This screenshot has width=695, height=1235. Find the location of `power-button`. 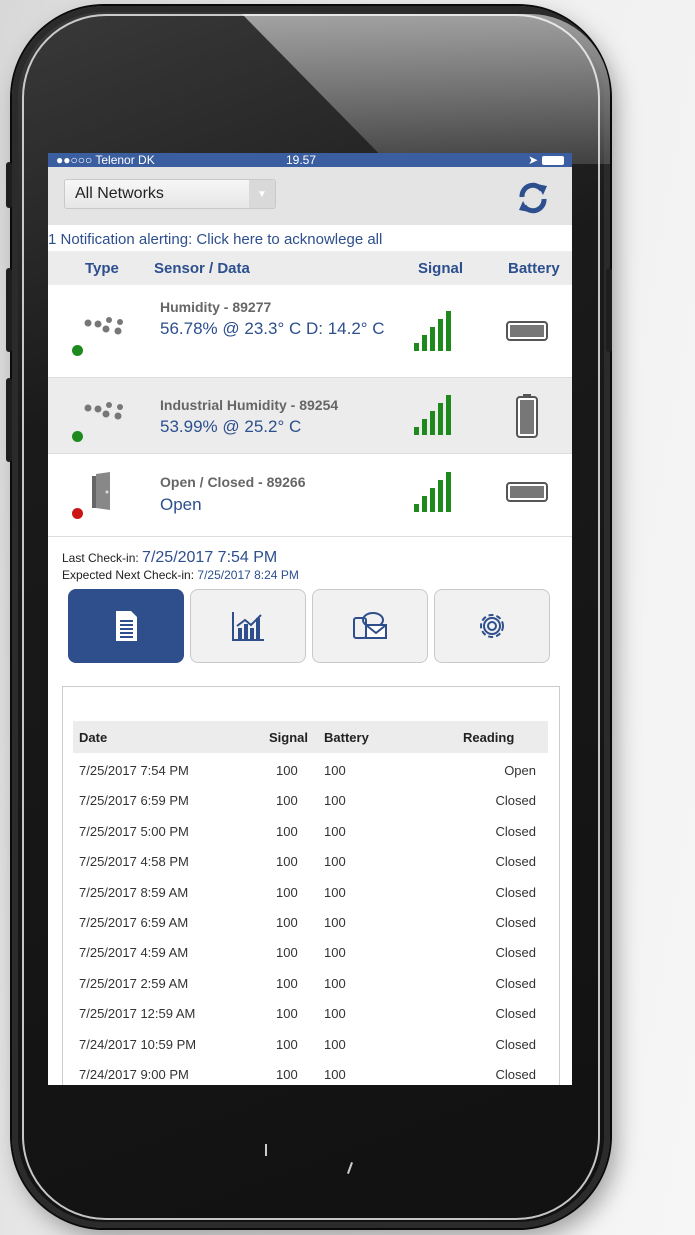

power-button is located at coordinates (609, 310).